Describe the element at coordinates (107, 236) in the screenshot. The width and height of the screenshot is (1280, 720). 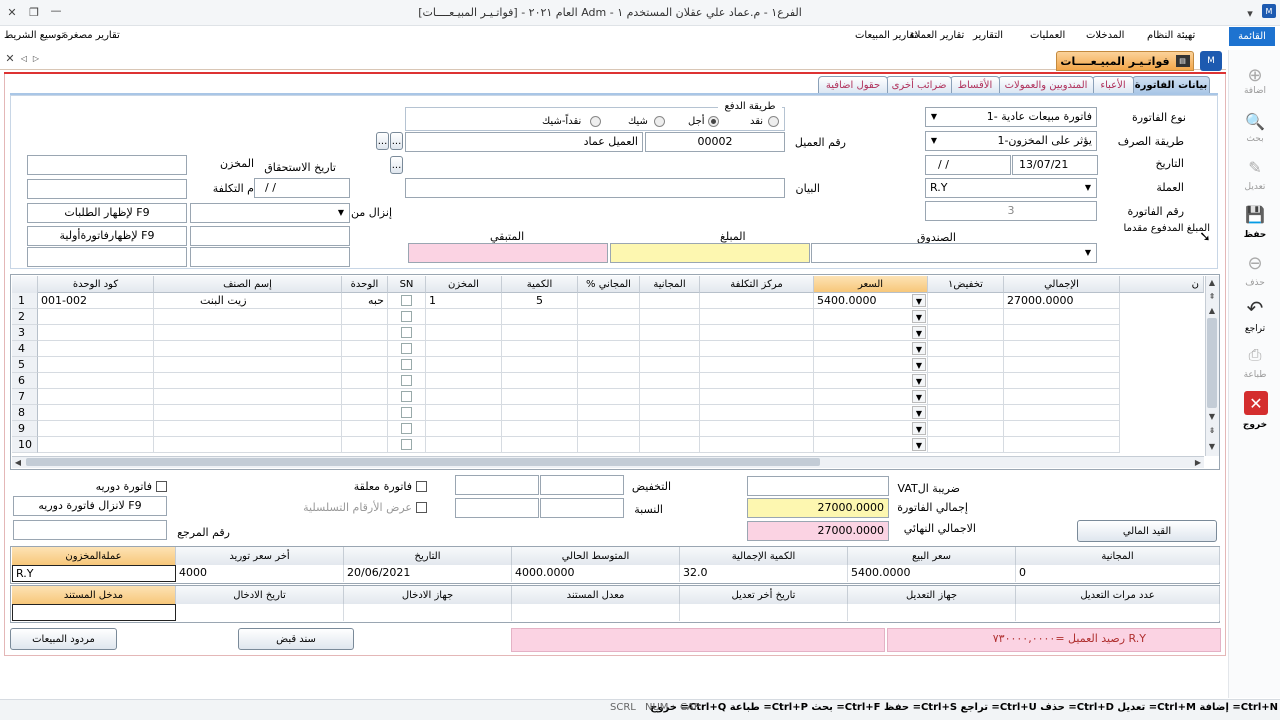
I see `show-prelim-field: F9 لإظهارفاتورةأولية` at that location.